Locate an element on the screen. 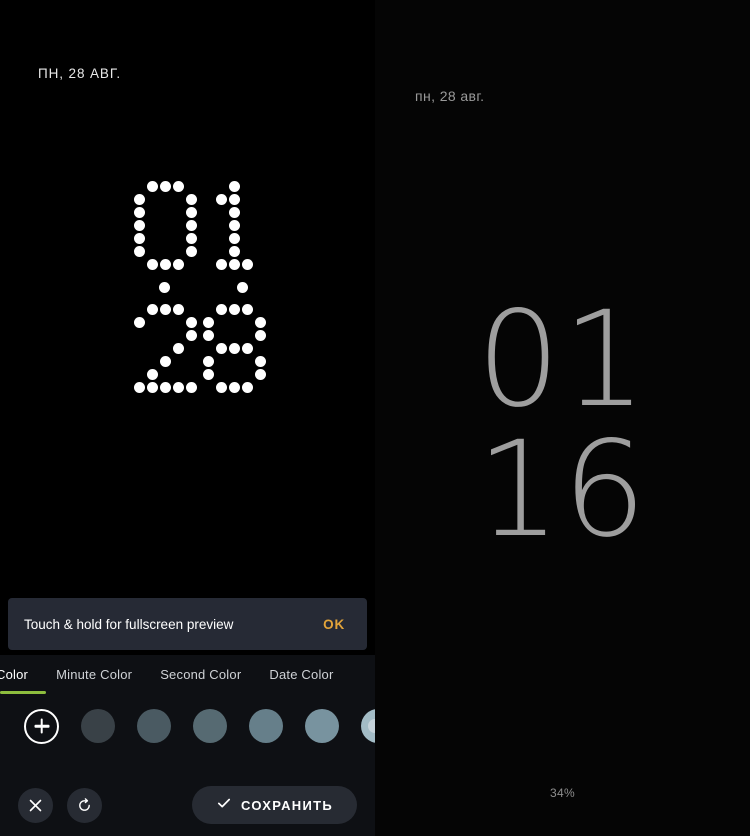 The height and width of the screenshot is (836, 750). save-button-label: СОХРАНИТЬ is located at coordinates (287, 805).